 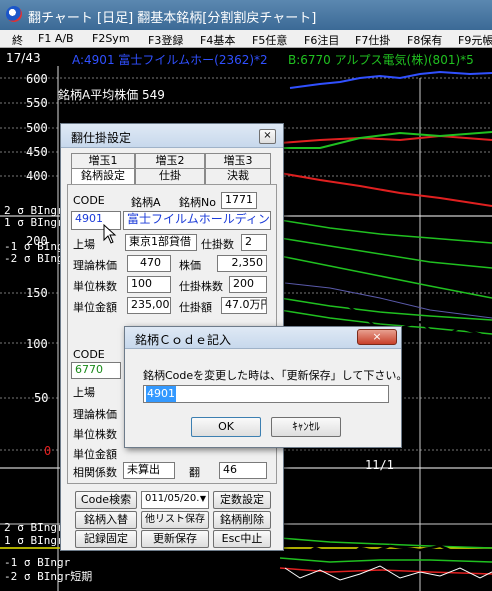 What do you see at coordinates (475, 40) in the screenshot?
I see `menu-item-f9: F9元帳` at bounding box center [475, 40].